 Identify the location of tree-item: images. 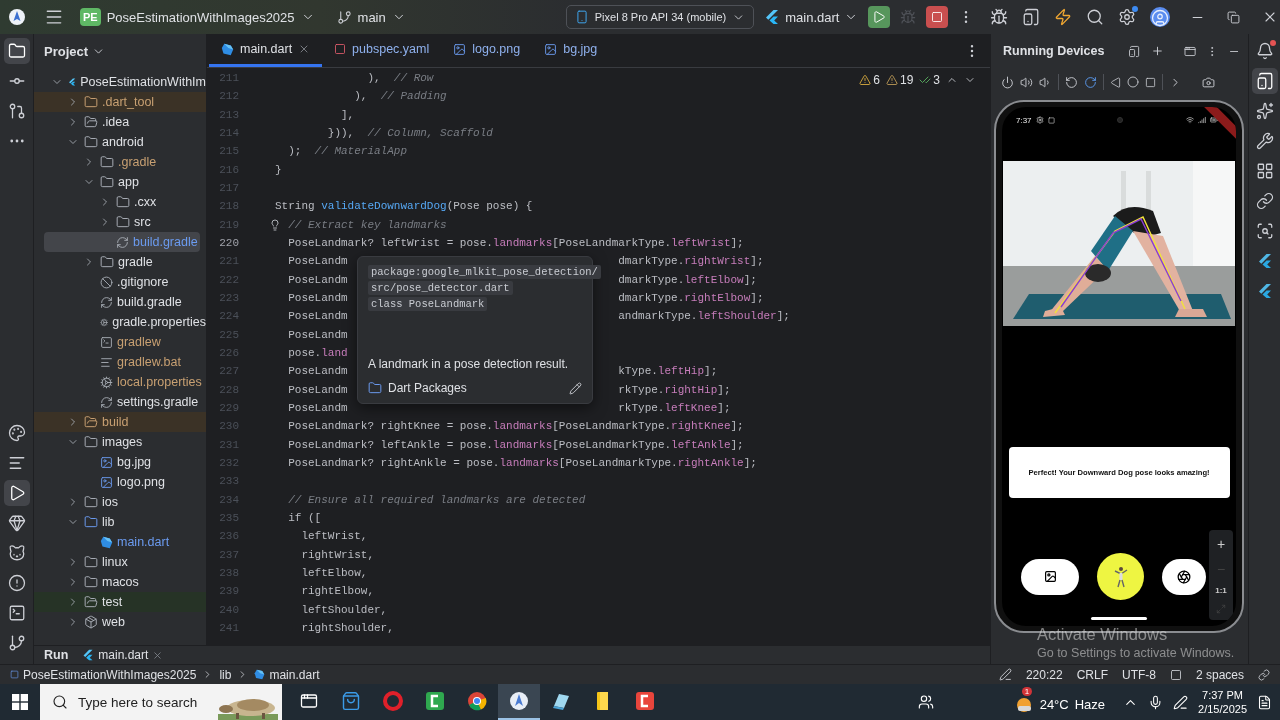
(120, 442).